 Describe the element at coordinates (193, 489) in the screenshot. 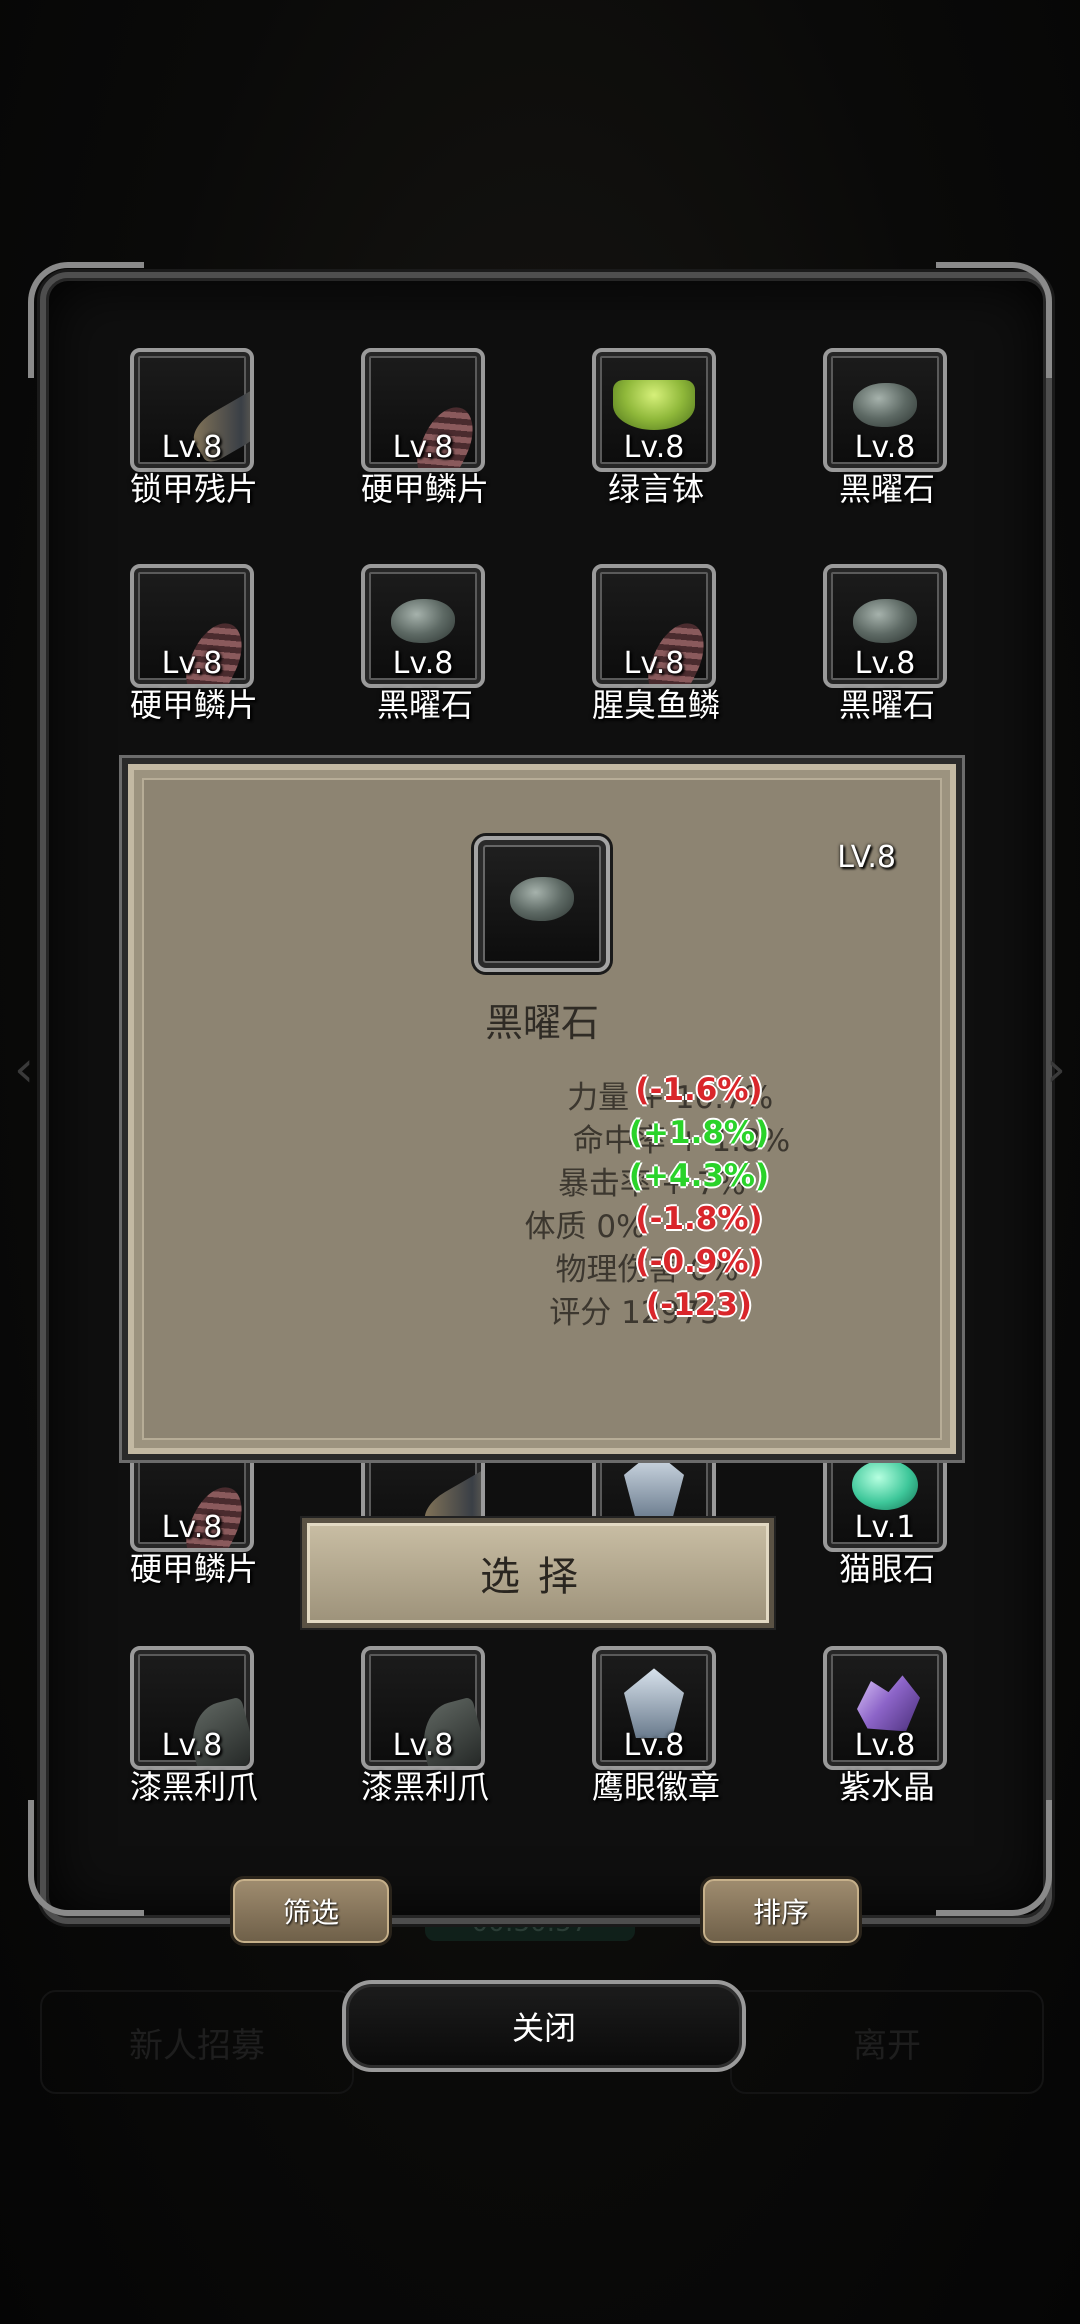

I see `item-name: 锁甲残片` at that location.